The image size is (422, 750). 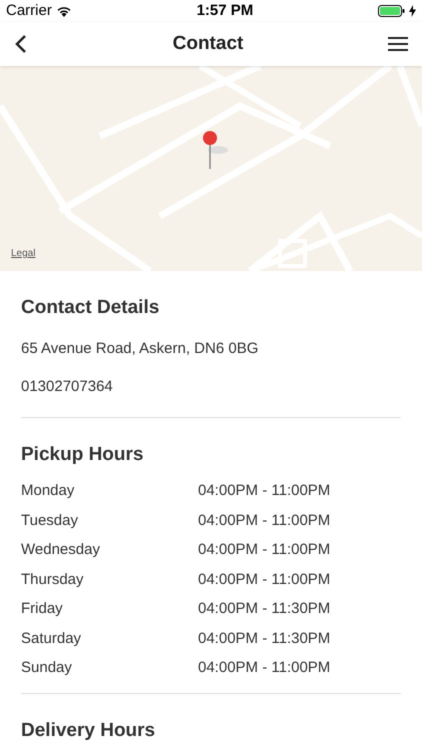 I want to click on day-label: Saturday, so click(x=51, y=638).